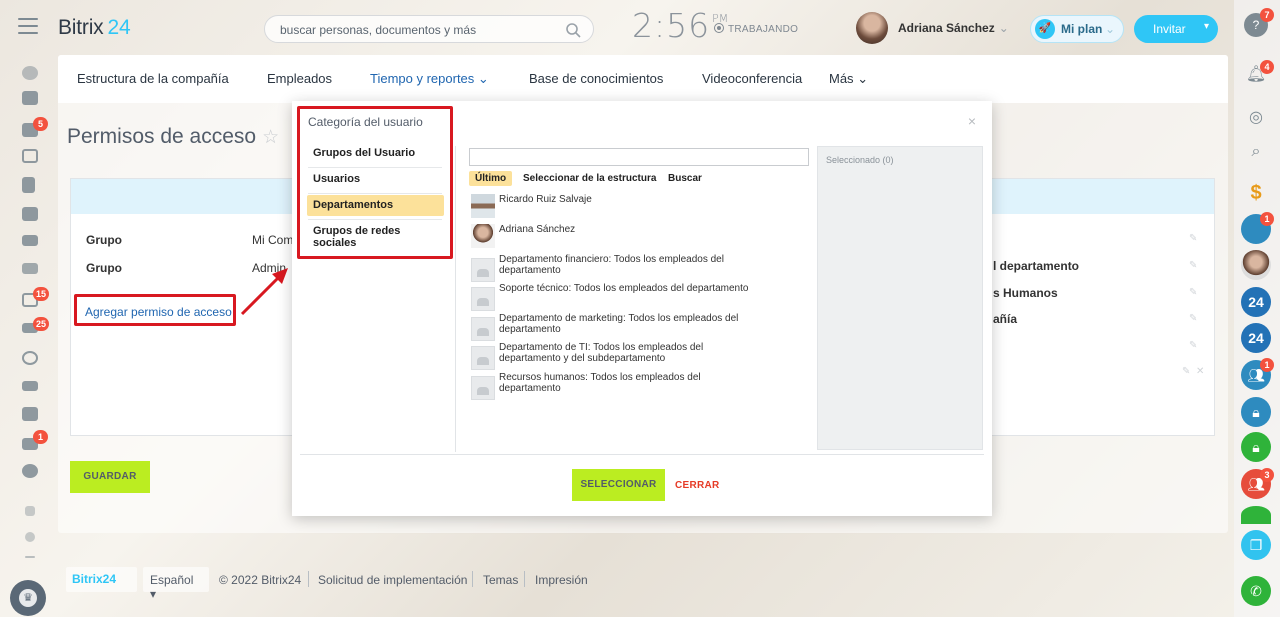 Image resolution: width=1280 pixels, height=617 pixels. I want to click on user-menu: Adriana Sánchez ⌄, so click(953, 28).